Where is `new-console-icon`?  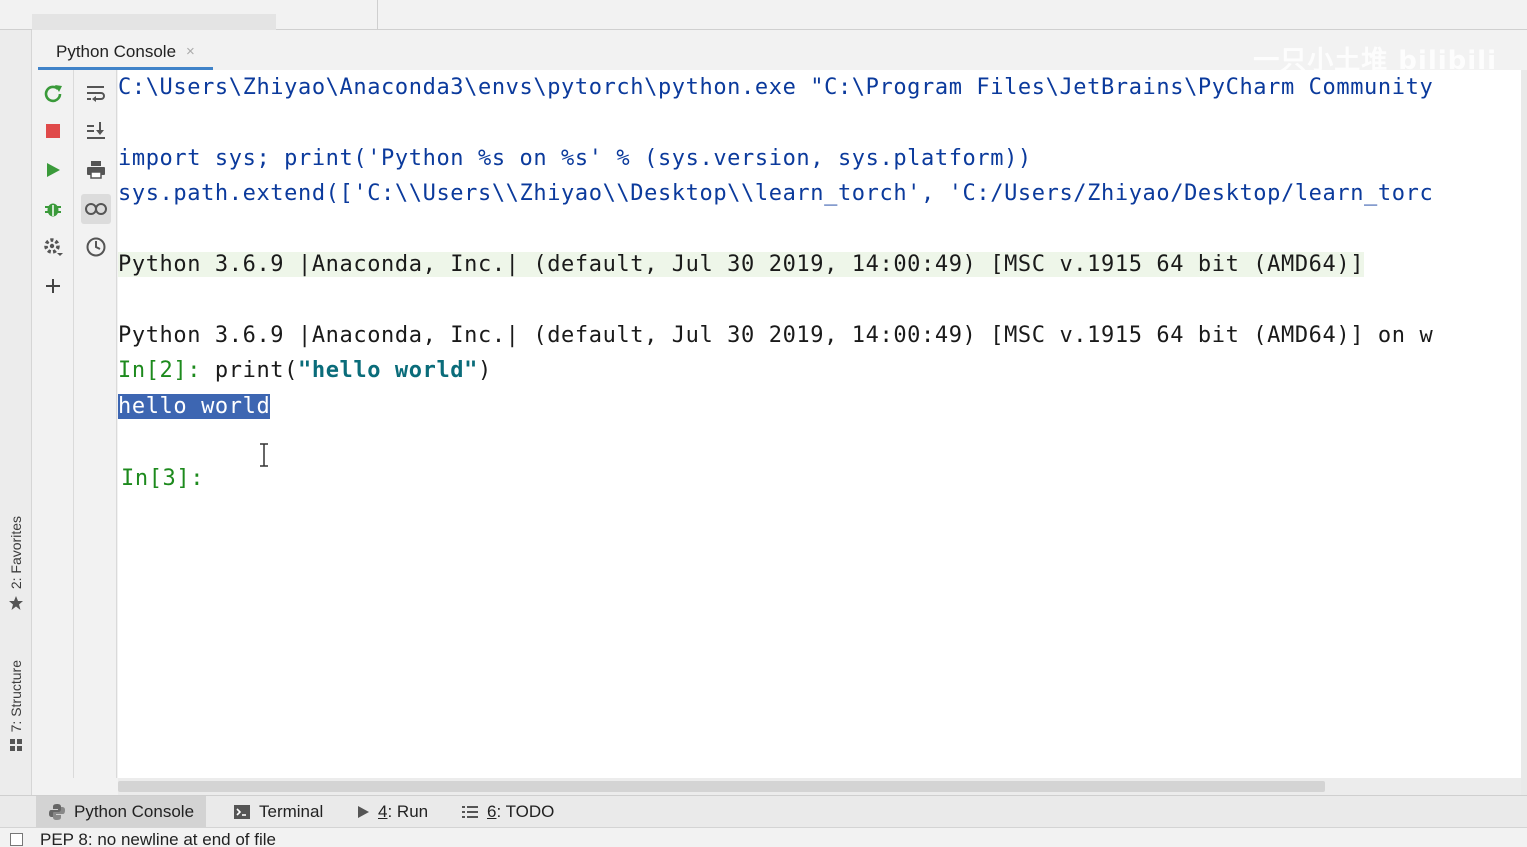
new-console-icon is located at coordinates (53, 286).